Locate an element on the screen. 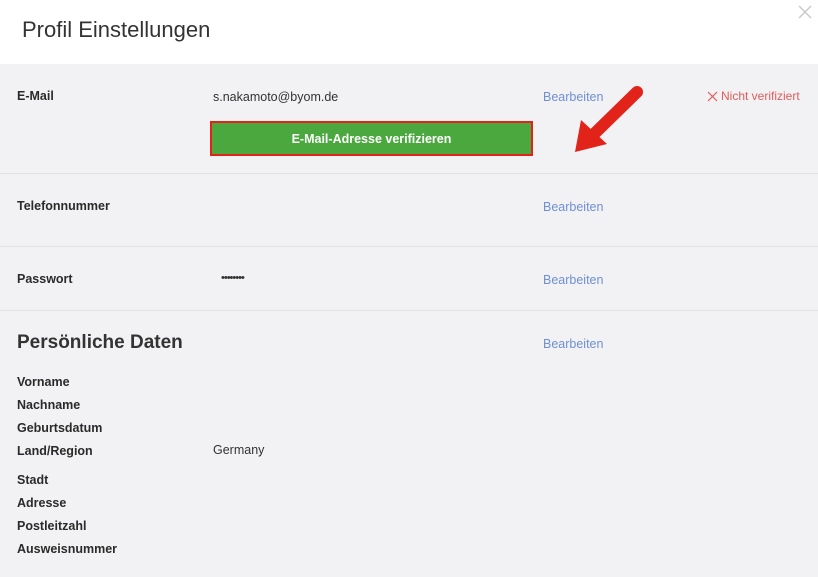 The image size is (818, 577). field-value-land-region: Germany is located at coordinates (239, 450).